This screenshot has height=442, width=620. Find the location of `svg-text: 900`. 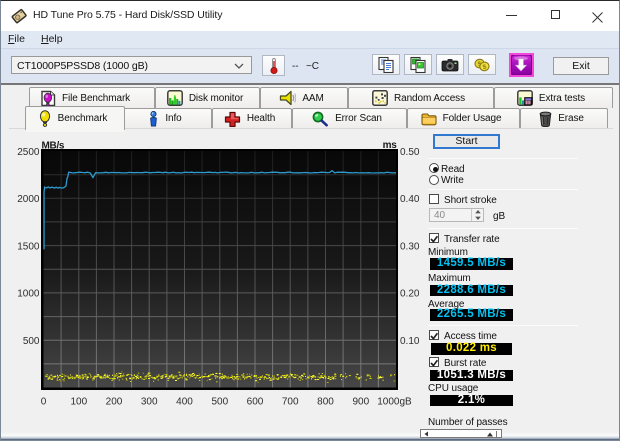

svg-text: 900 is located at coordinates (360, 402).